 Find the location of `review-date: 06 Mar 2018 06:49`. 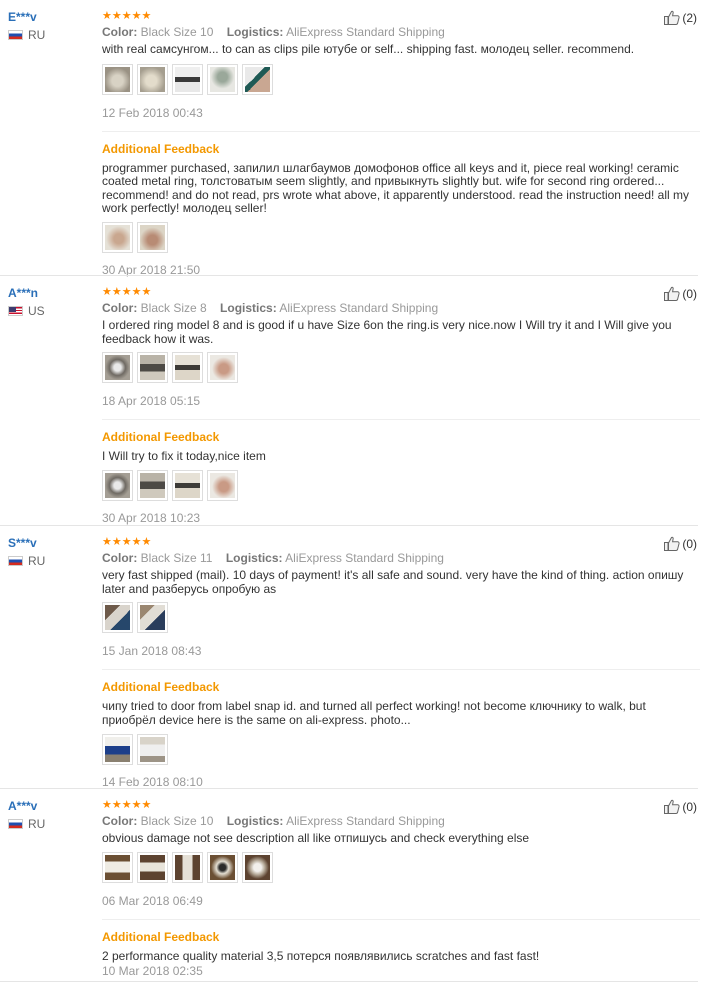

review-date: 06 Mar 2018 06:49 is located at coordinates (152, 900).